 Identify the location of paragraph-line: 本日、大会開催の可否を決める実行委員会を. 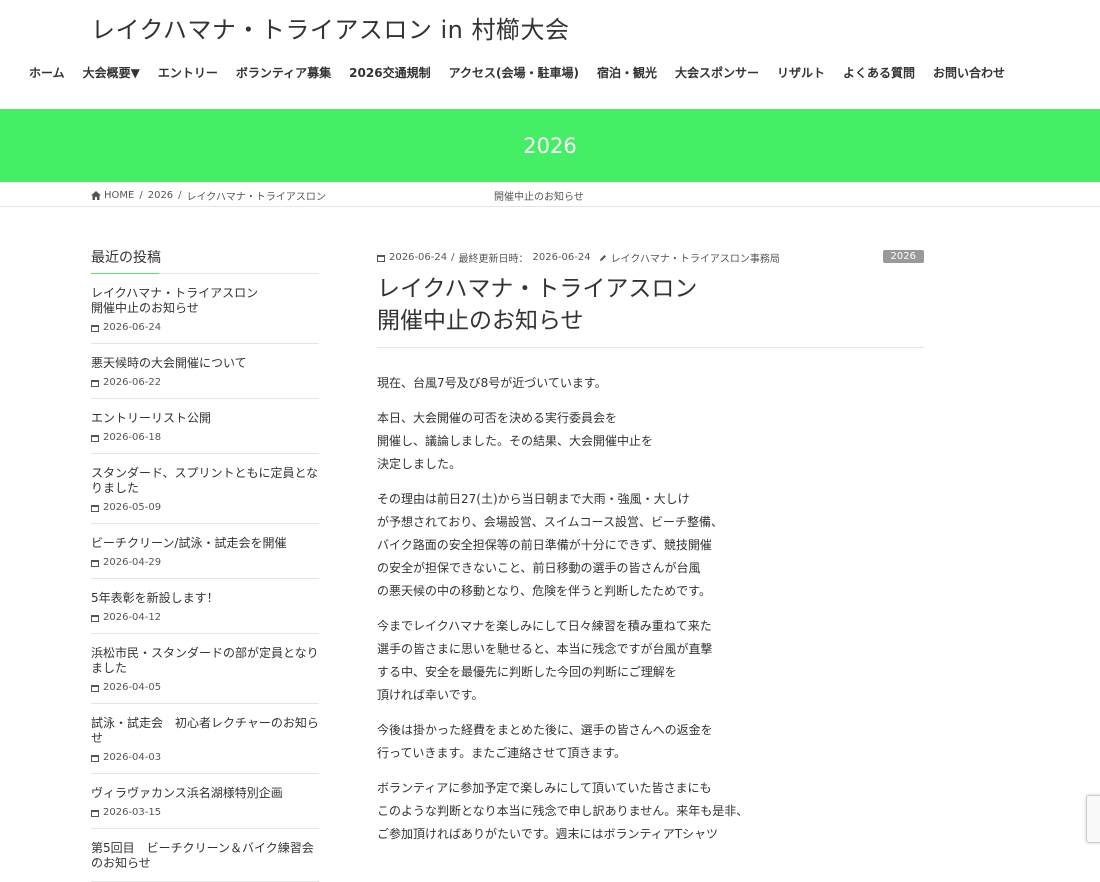
(497, 418).